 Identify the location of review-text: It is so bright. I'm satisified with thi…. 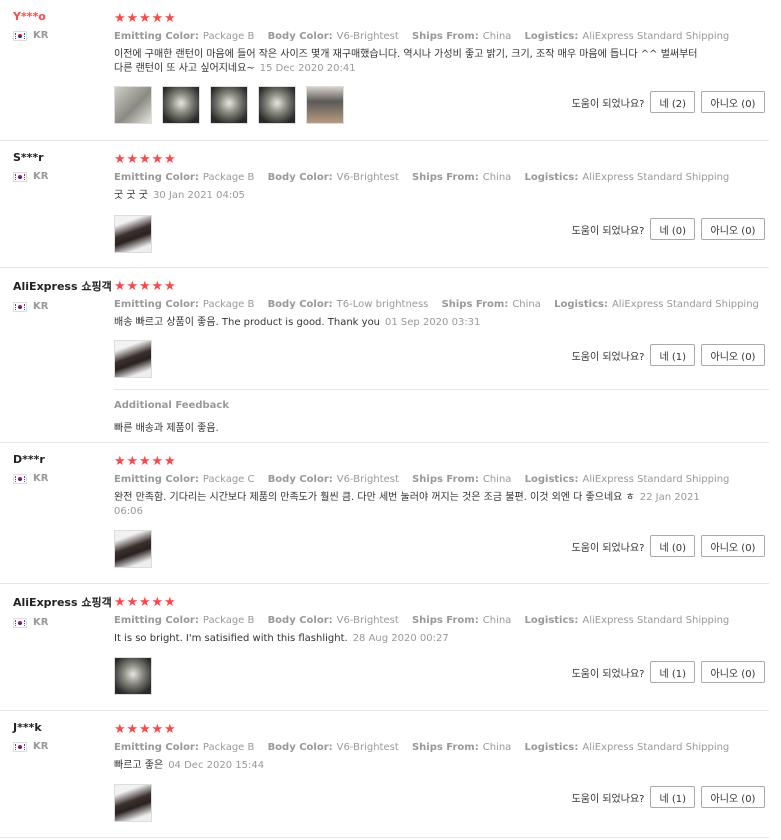
(409, 639).